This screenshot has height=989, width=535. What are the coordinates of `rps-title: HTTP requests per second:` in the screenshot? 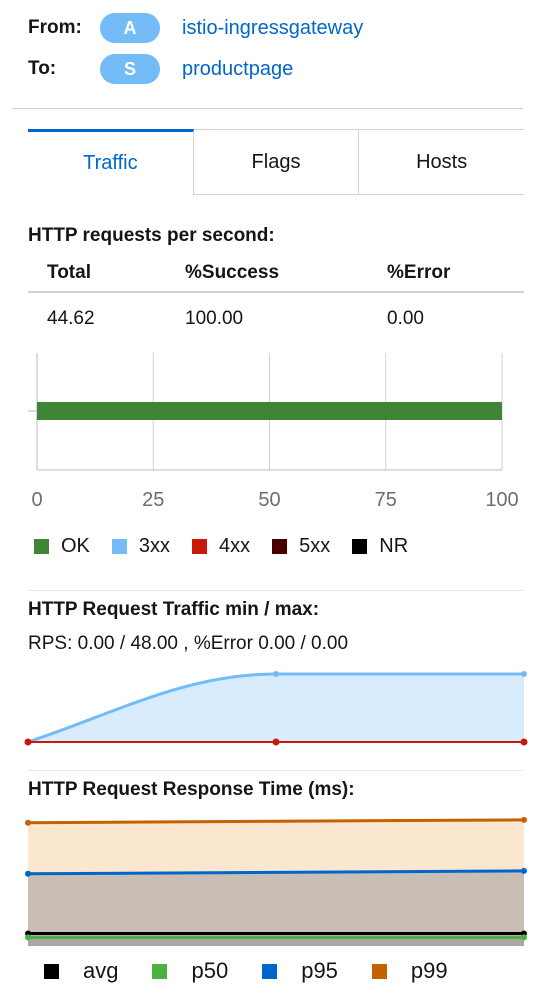 It's located at (151, 235).